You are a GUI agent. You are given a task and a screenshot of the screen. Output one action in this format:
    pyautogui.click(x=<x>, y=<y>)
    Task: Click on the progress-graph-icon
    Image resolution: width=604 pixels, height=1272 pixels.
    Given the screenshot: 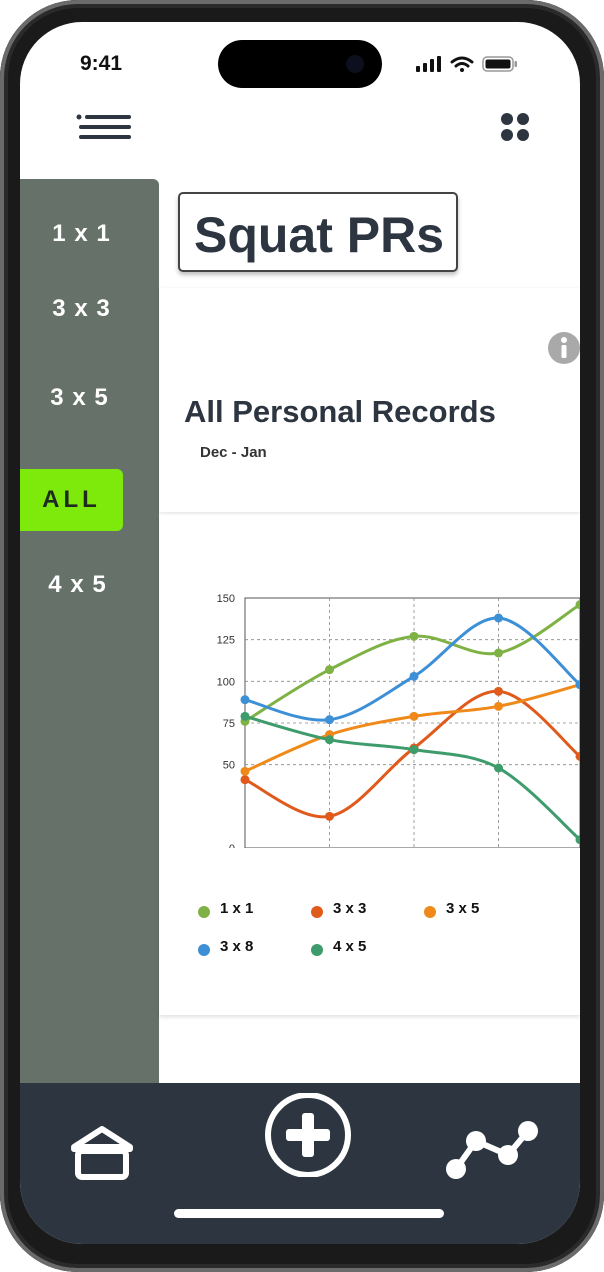 What is the action you would take?
    pyautogui.click(x=491, y=1149)
    